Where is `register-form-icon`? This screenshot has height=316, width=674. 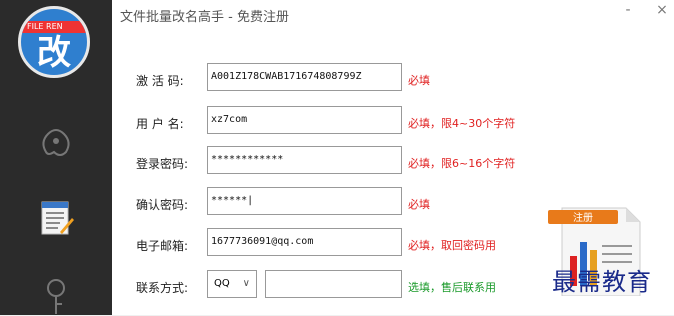 register-form-icon is located at coordinates (56, 218).